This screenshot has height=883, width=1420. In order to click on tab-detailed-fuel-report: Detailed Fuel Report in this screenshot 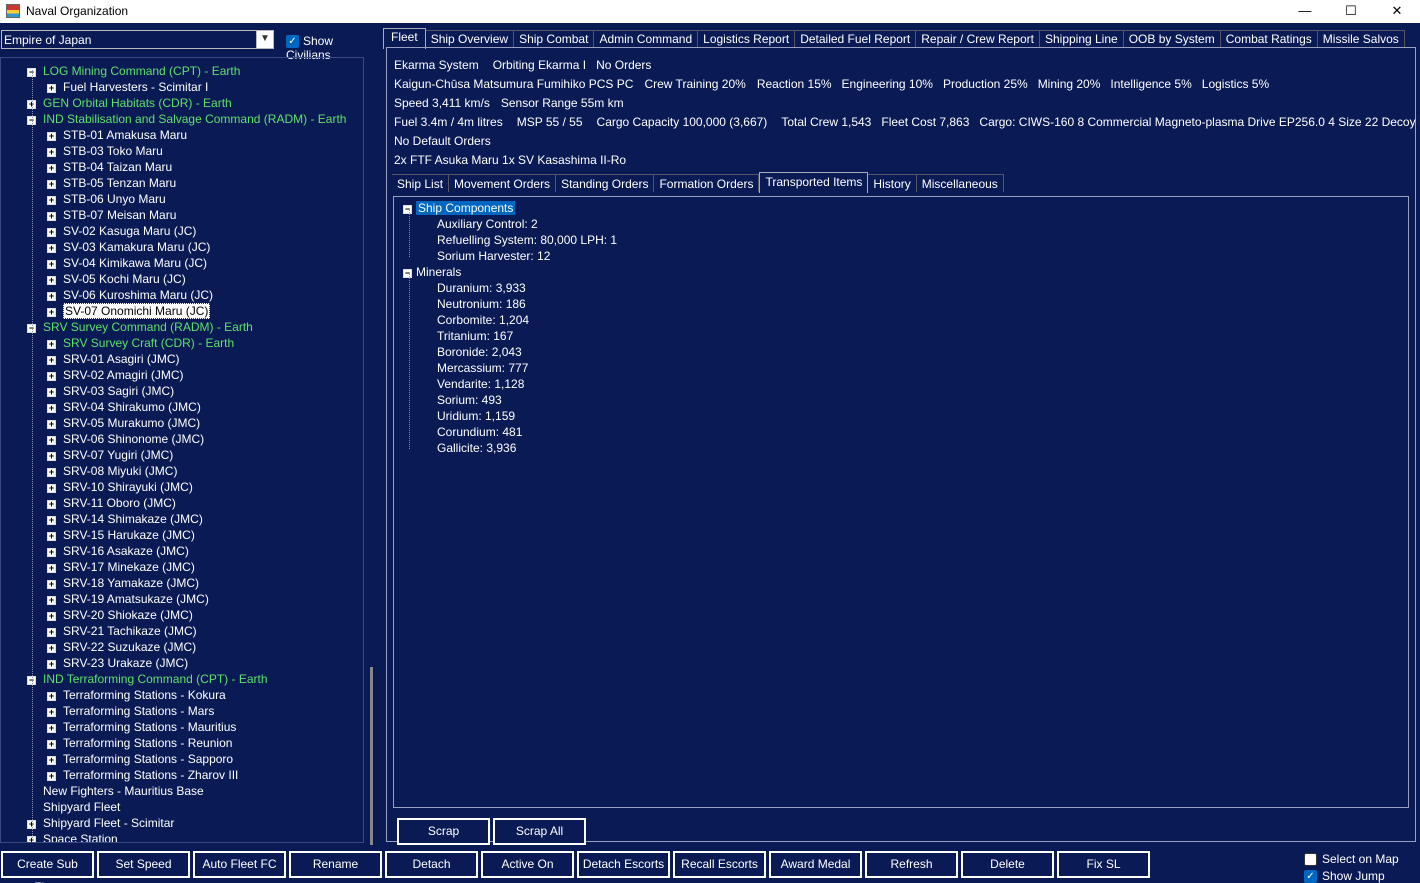, I will do `click(856, 39)`.